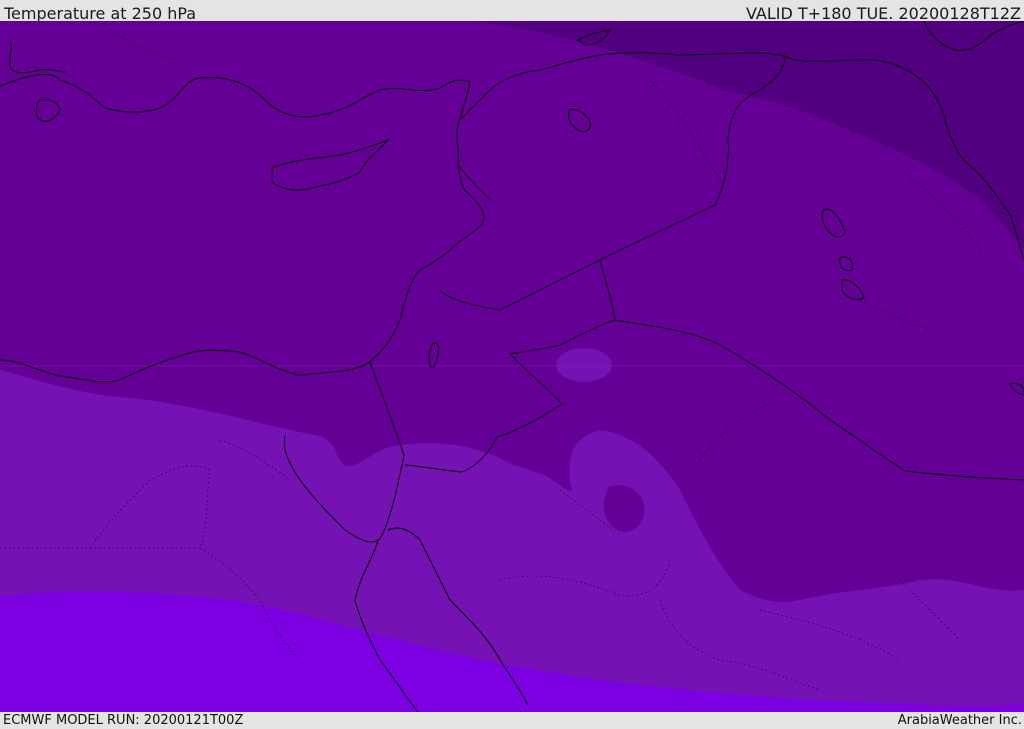 Image resolution: width=1024 pixels, height=729 pixels. What do you see at coordinates (123, 720) in the screenshot?
I see `model-run-label: ECMWF MODEL RUN: 20200121T00Z` at bounding box center [123, 720].